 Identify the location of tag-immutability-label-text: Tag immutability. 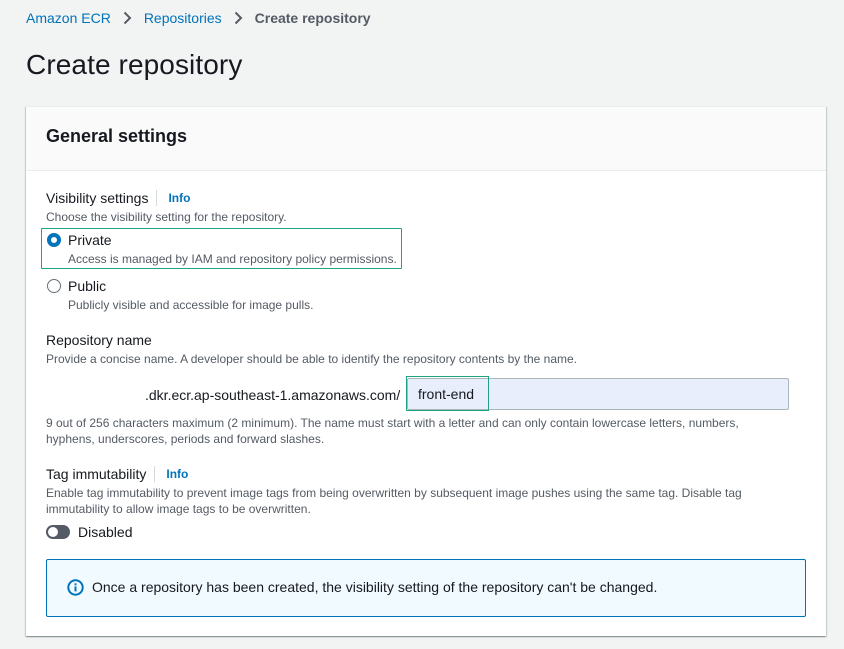
(96, 474).